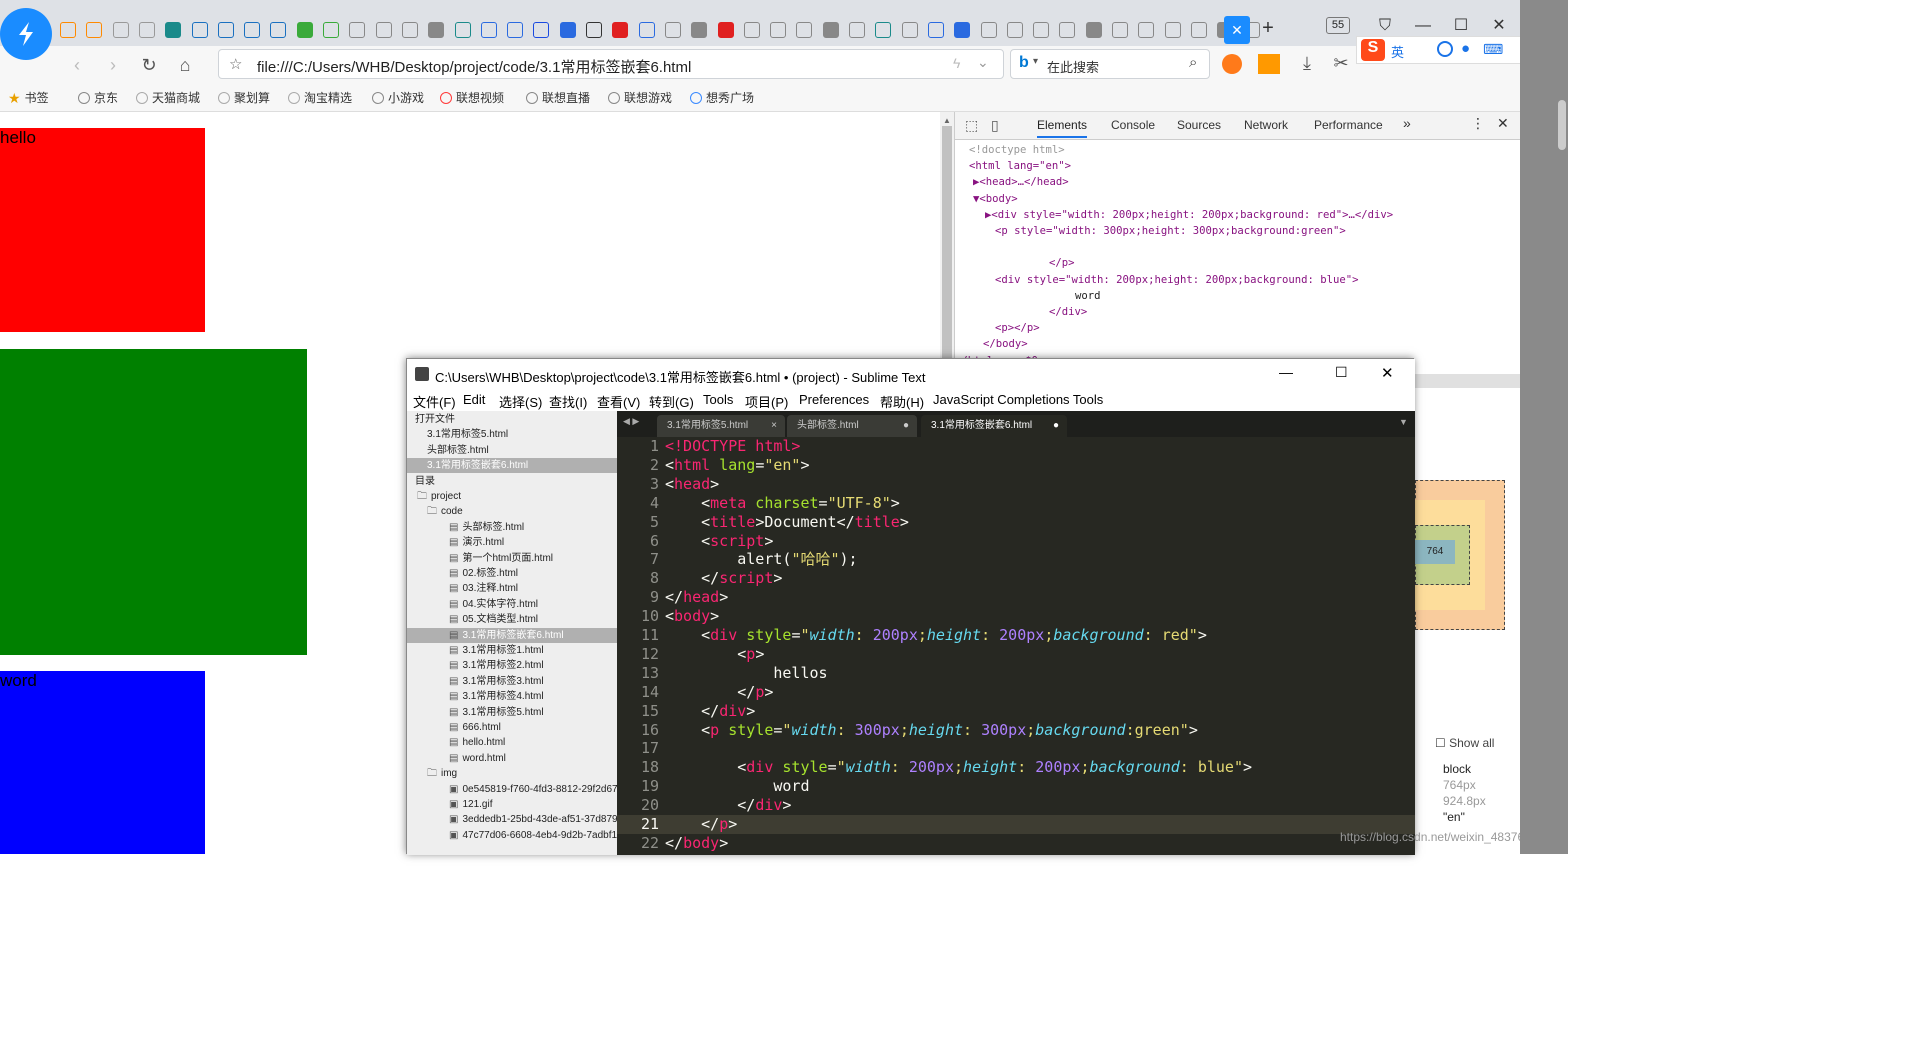 The image size is (1920, 1046). Describe the element at coordinates (746, 673) in the screenshot. I see `code-line: hellos` at that location.